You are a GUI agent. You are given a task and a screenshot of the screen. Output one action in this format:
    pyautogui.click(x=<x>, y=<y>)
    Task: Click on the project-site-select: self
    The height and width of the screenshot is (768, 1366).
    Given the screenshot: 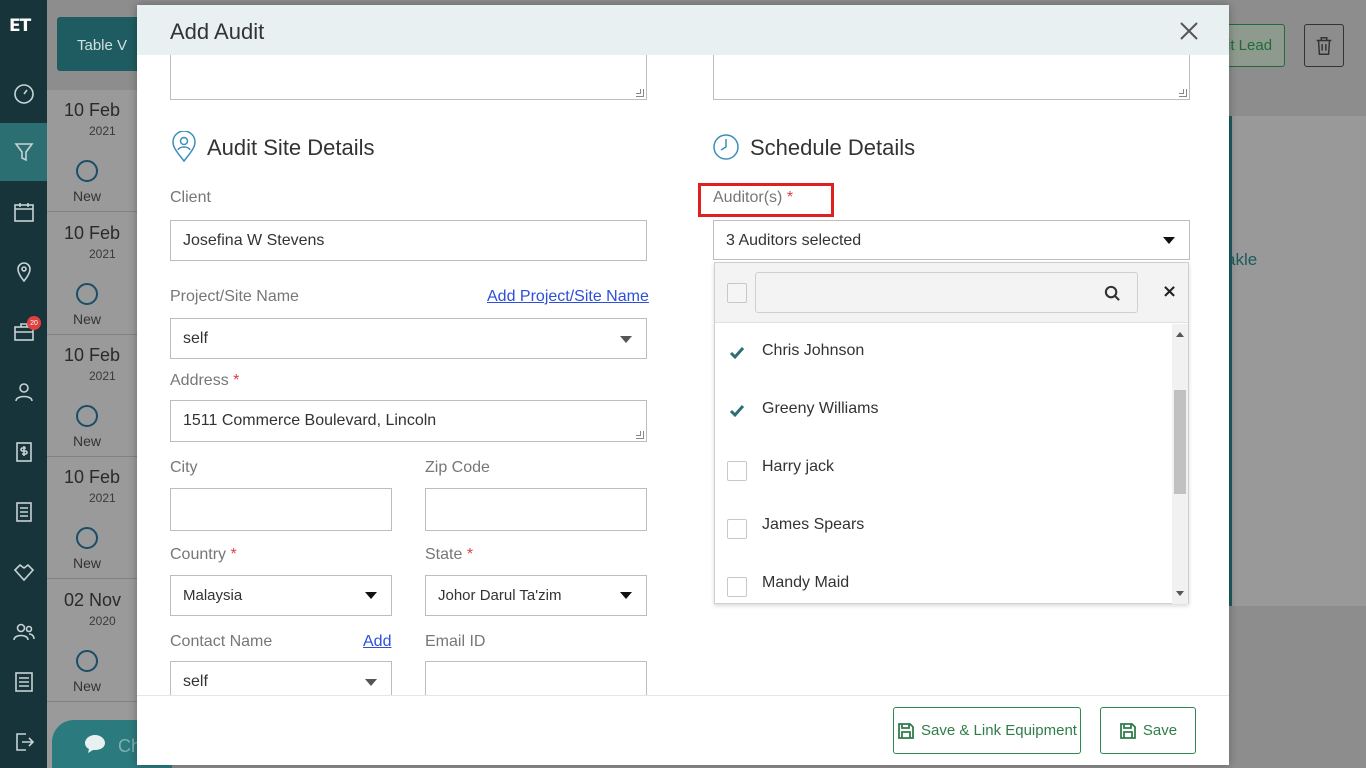 What is the action you would take?
    pyautogui.click(x=408, y=338)
    